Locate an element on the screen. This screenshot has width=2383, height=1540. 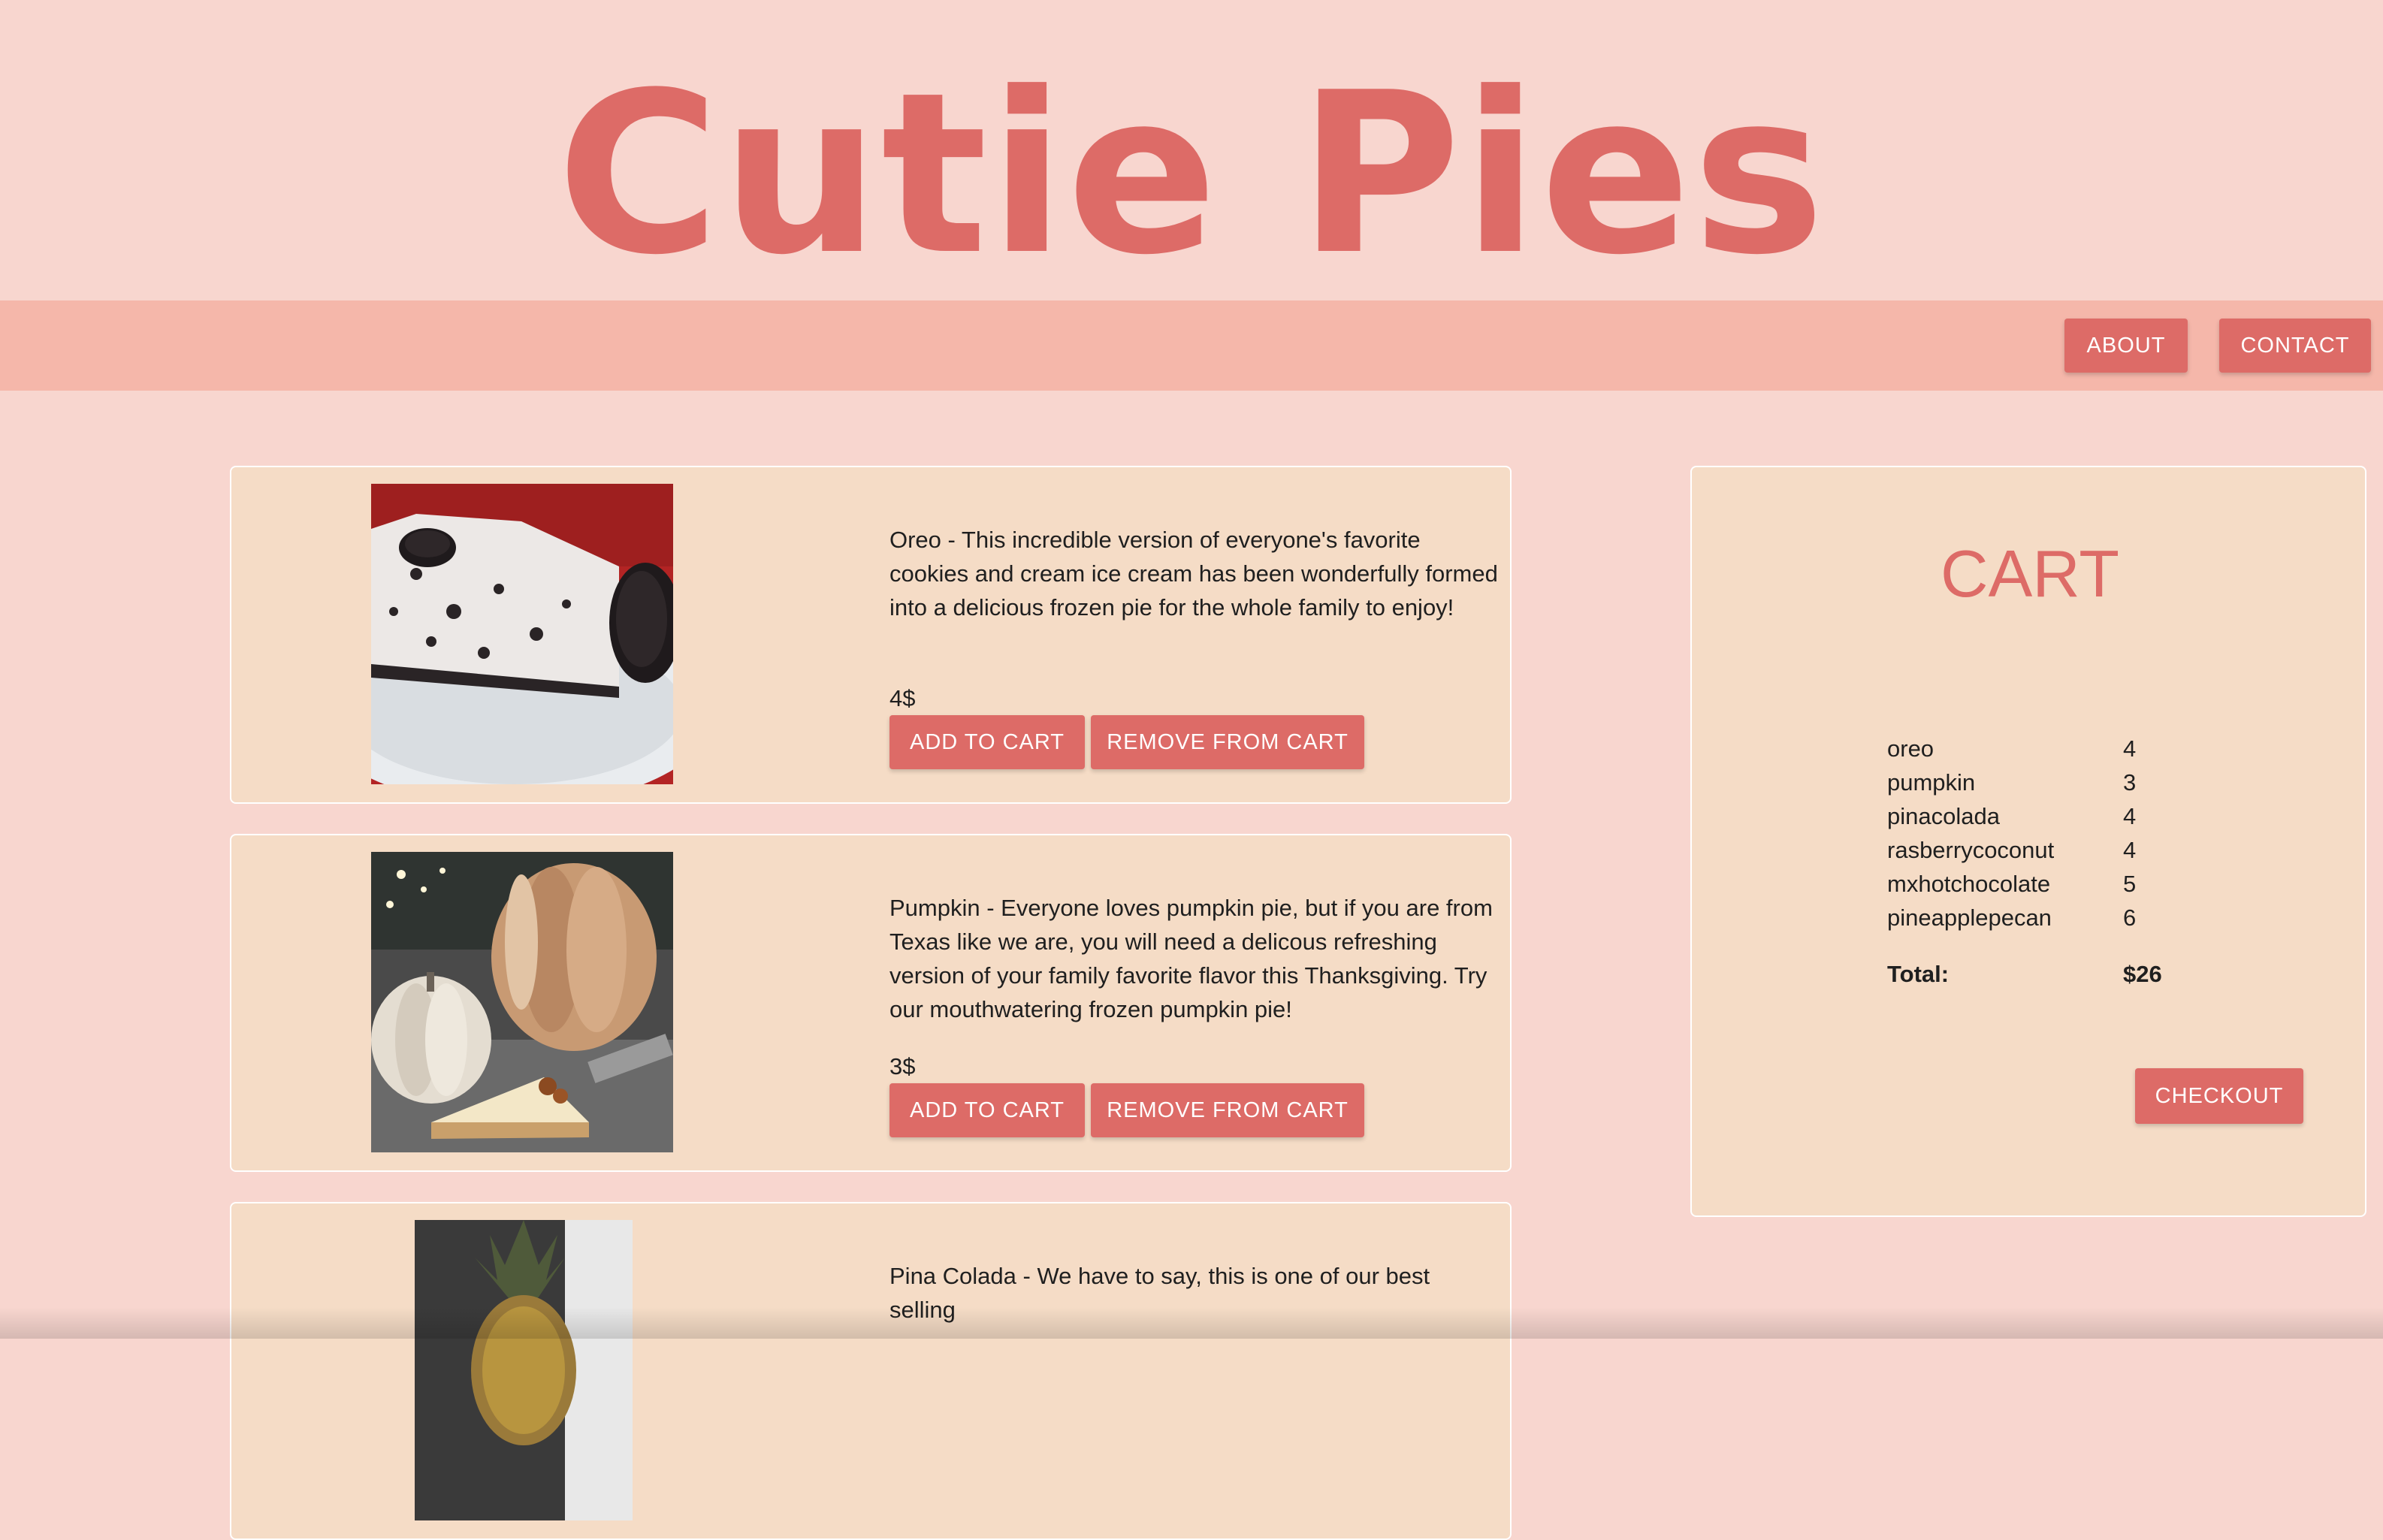
about-button: ABOUT is located at coordinates (2126, 346).